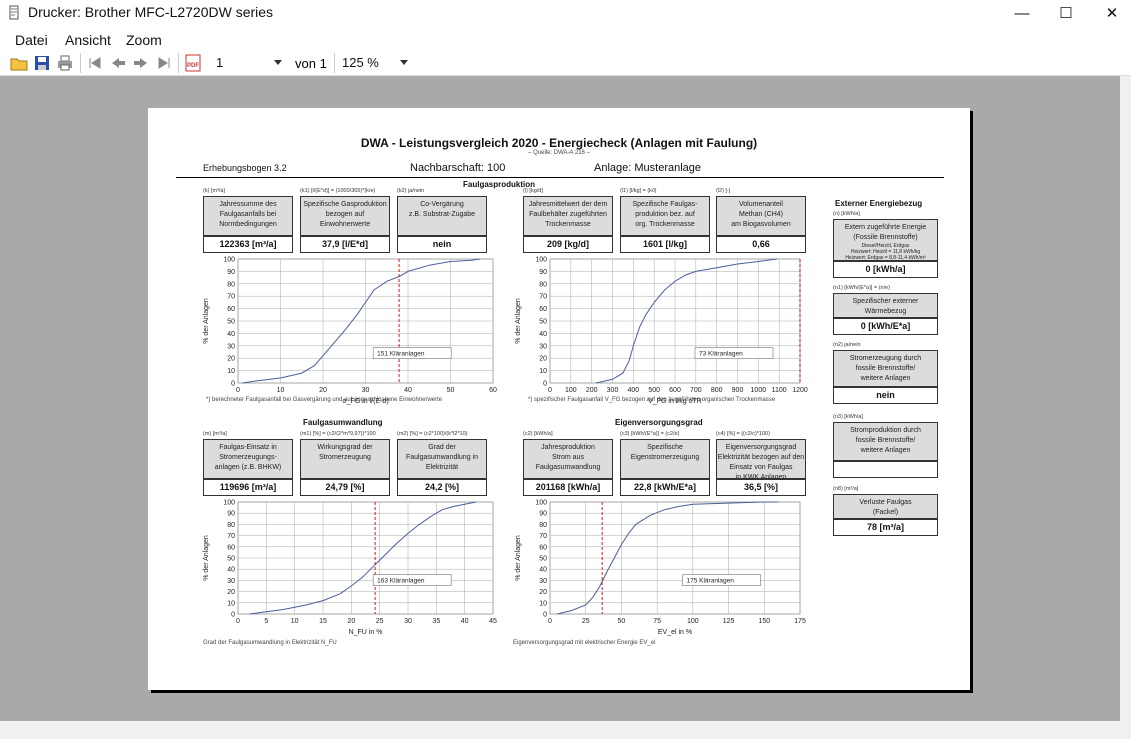 This screenshot has width=1131, height=739. What do you see at coordinates (231, 592) in the screenshot?
I see `y-tick-label: 20` at bounding box center [231, 592].